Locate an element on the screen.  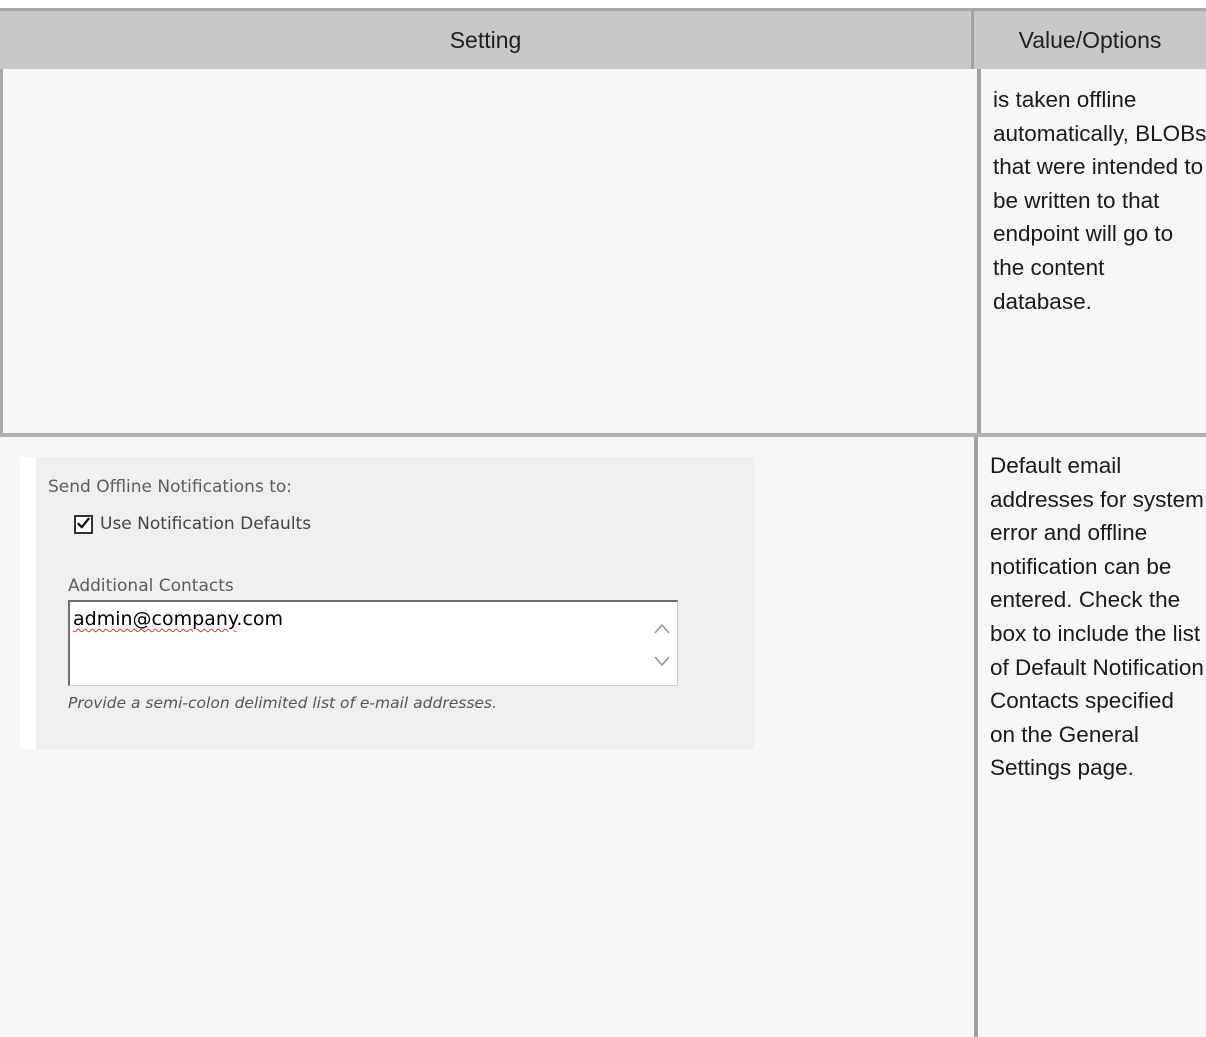
header-setting: Setting is located at coordinates (487, 38).